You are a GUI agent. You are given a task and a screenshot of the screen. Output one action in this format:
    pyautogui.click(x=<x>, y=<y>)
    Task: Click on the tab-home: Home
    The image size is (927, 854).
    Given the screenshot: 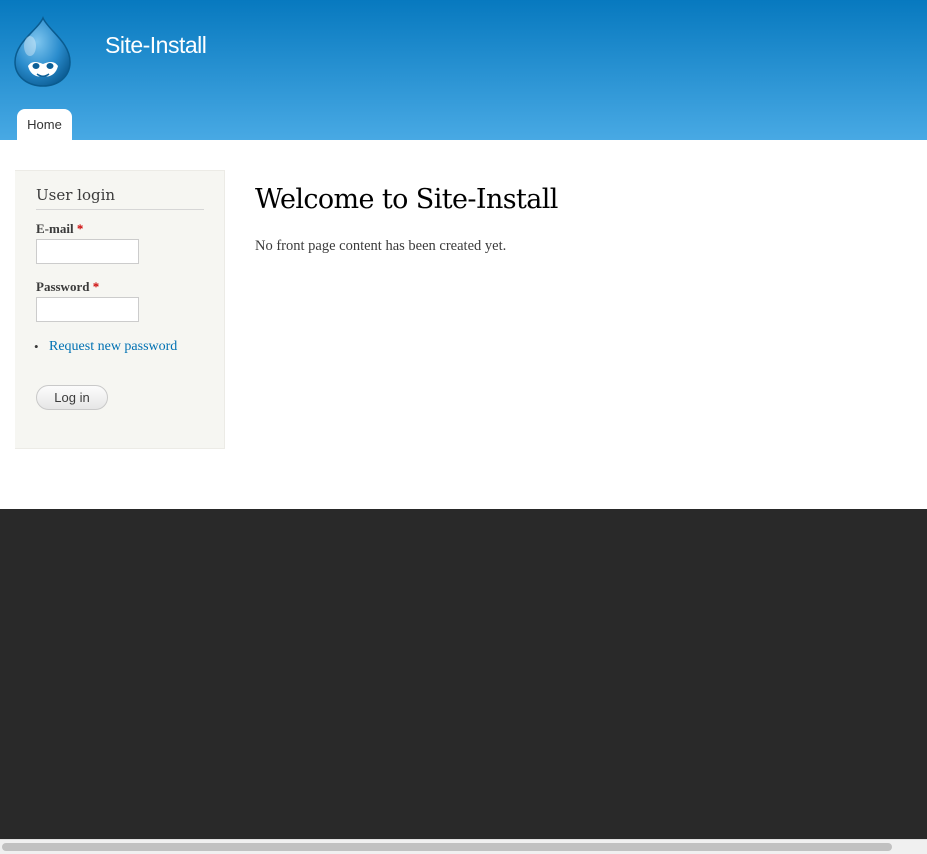 What is the action you would take?
    pyautogui.click(x=44, y=124)
    